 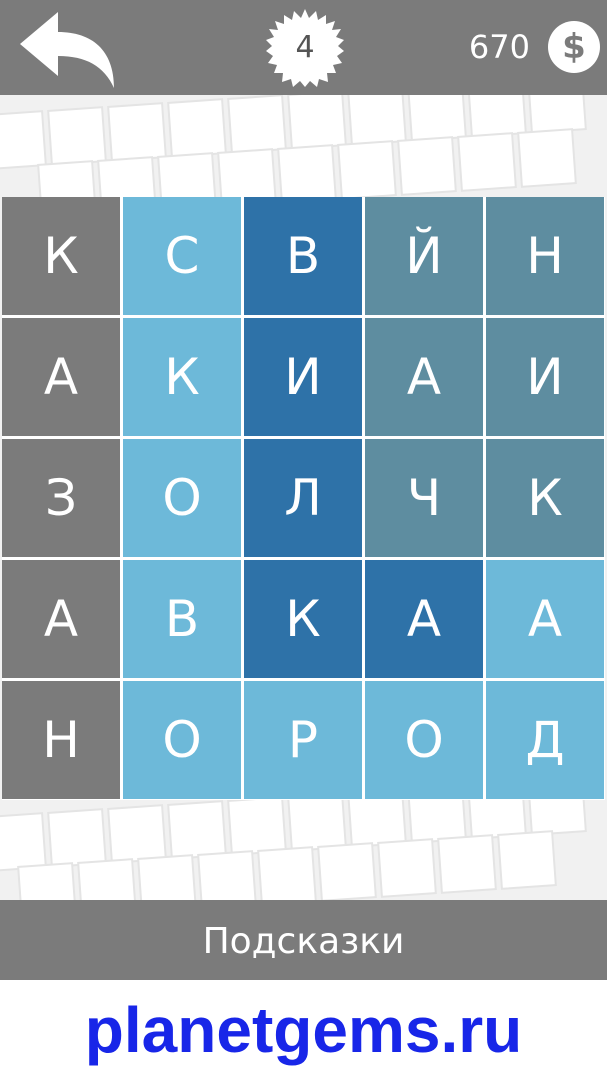 I want to click on back-button, so click(x=69, y=50).